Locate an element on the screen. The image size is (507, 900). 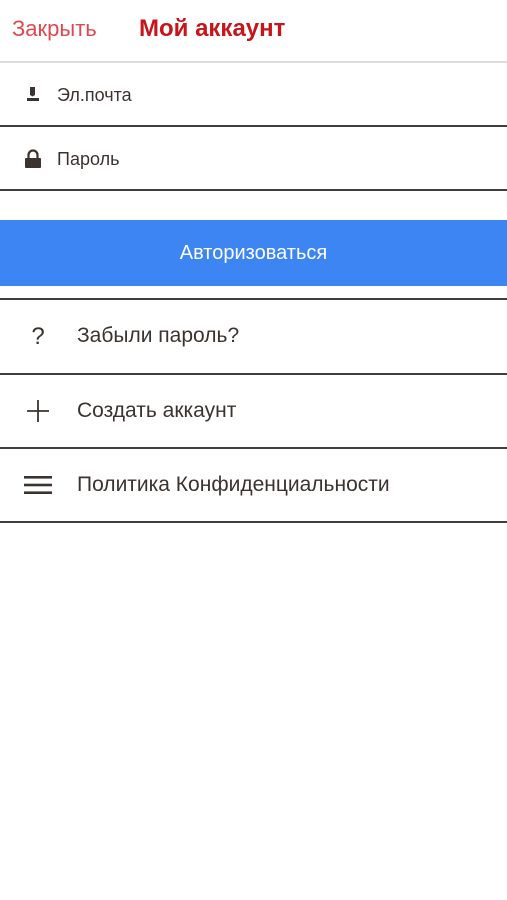
menu-item-privacy-policy: Политика Конфиденциальности is located at coordinates (253, 486).